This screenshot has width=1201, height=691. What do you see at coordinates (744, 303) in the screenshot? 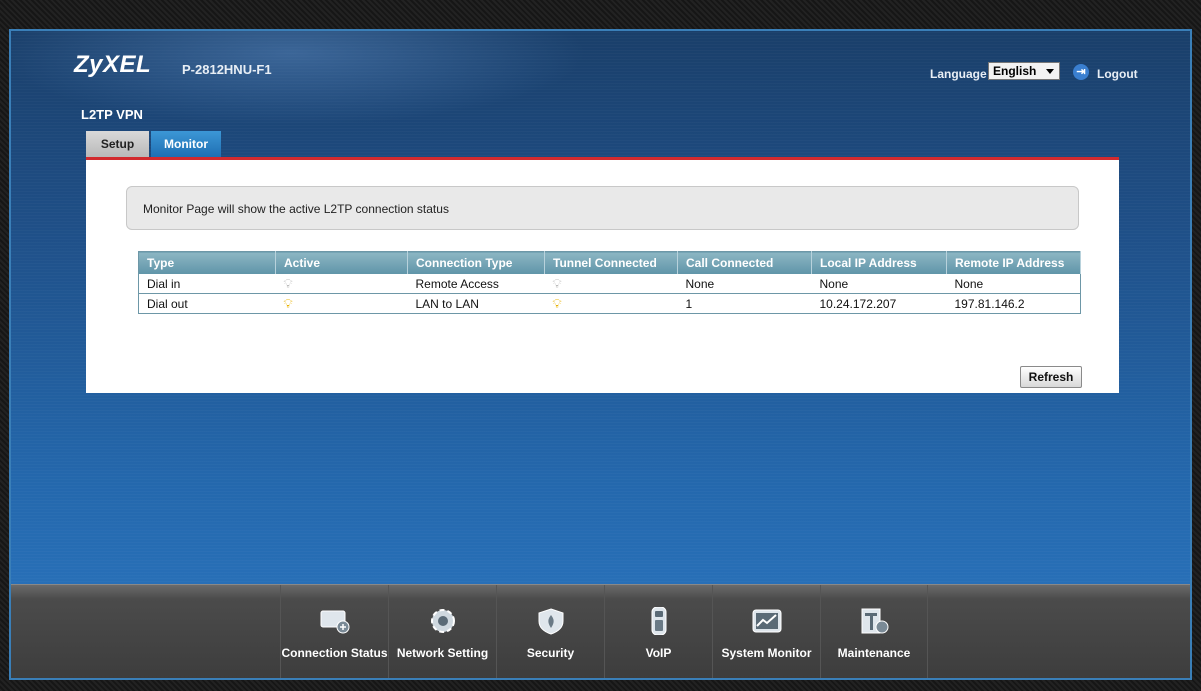
I see `cell-call-connected: 1` at bounding box center [744, 303].